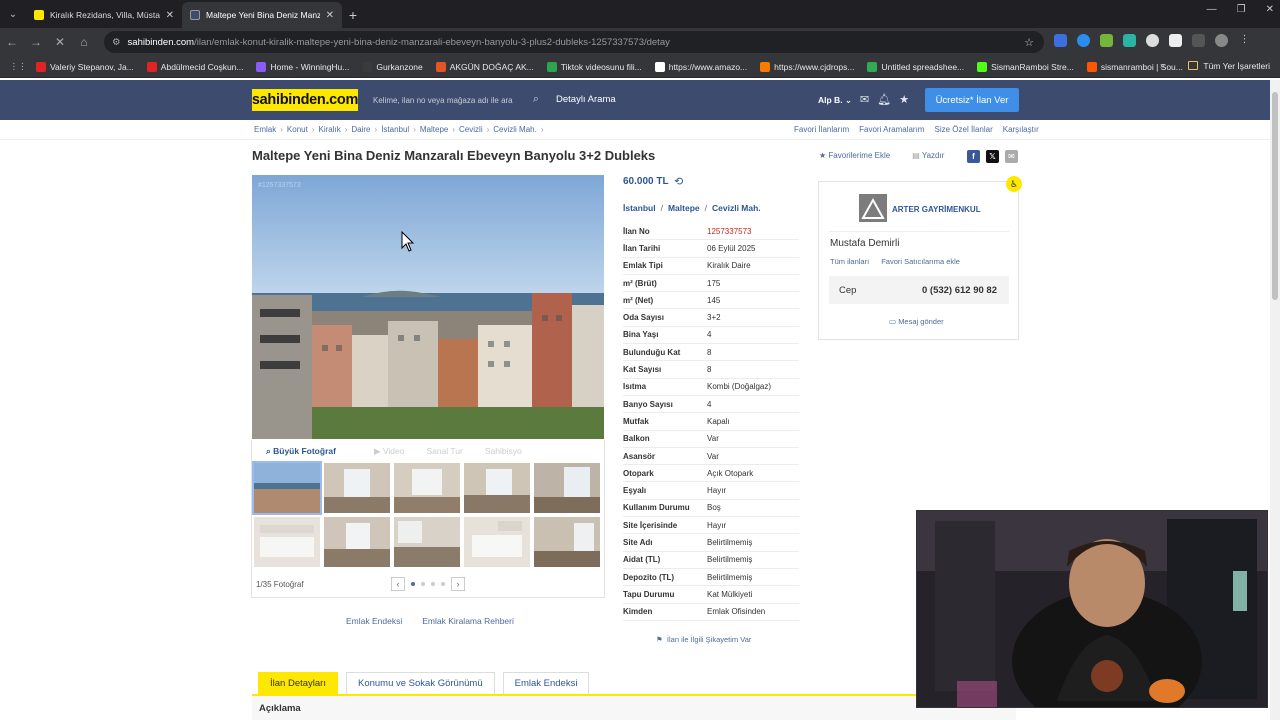 This screenshot has width=1280, height=720. Describe the element at coordinates (265, 129) in the screenshot. I see `breadcrumb-item: Emlak` at that location.